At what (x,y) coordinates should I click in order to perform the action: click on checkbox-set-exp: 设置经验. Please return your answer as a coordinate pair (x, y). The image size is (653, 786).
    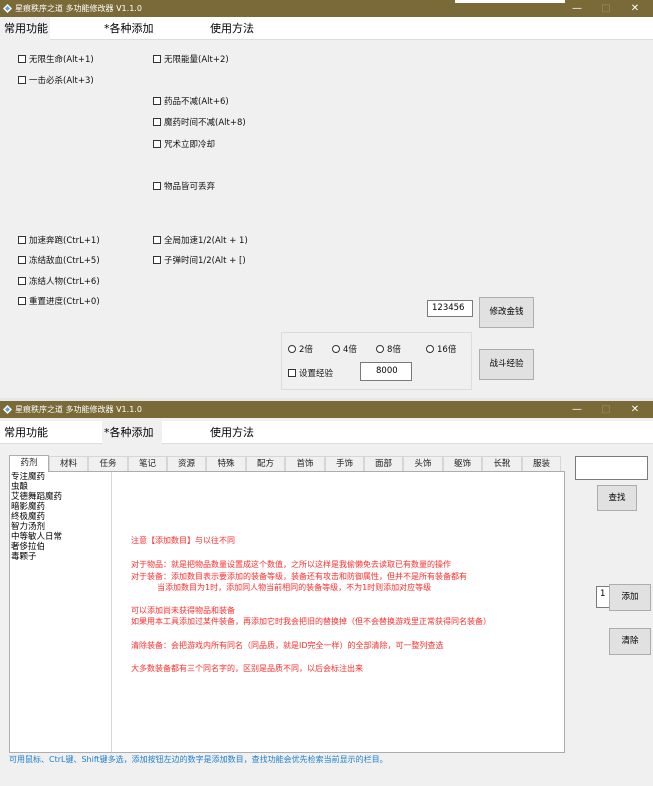
    Looking at the image, I should click on (310, 374).